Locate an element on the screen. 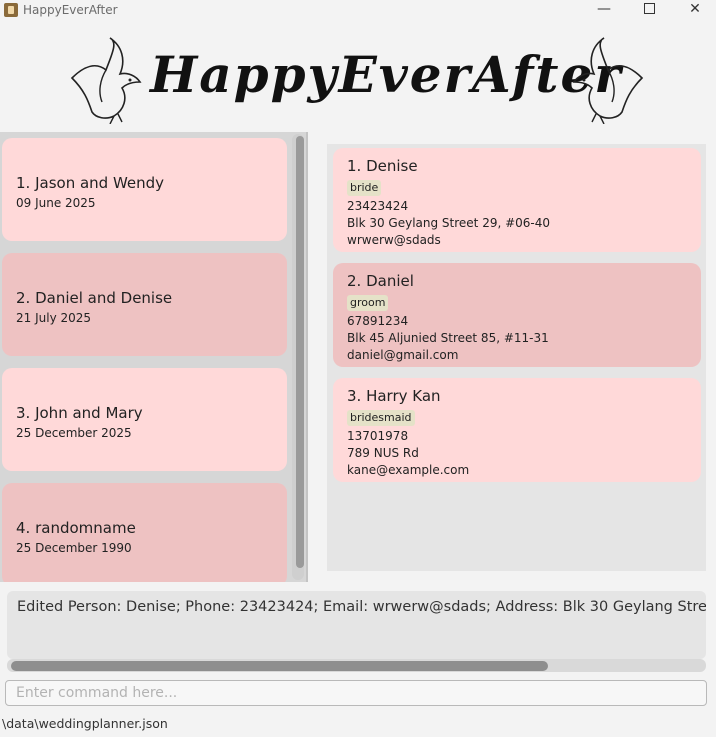 The height and width of the screenshot is (737, 716). wedding-date: 09 June 2025 is located at coordinates (56, 203).